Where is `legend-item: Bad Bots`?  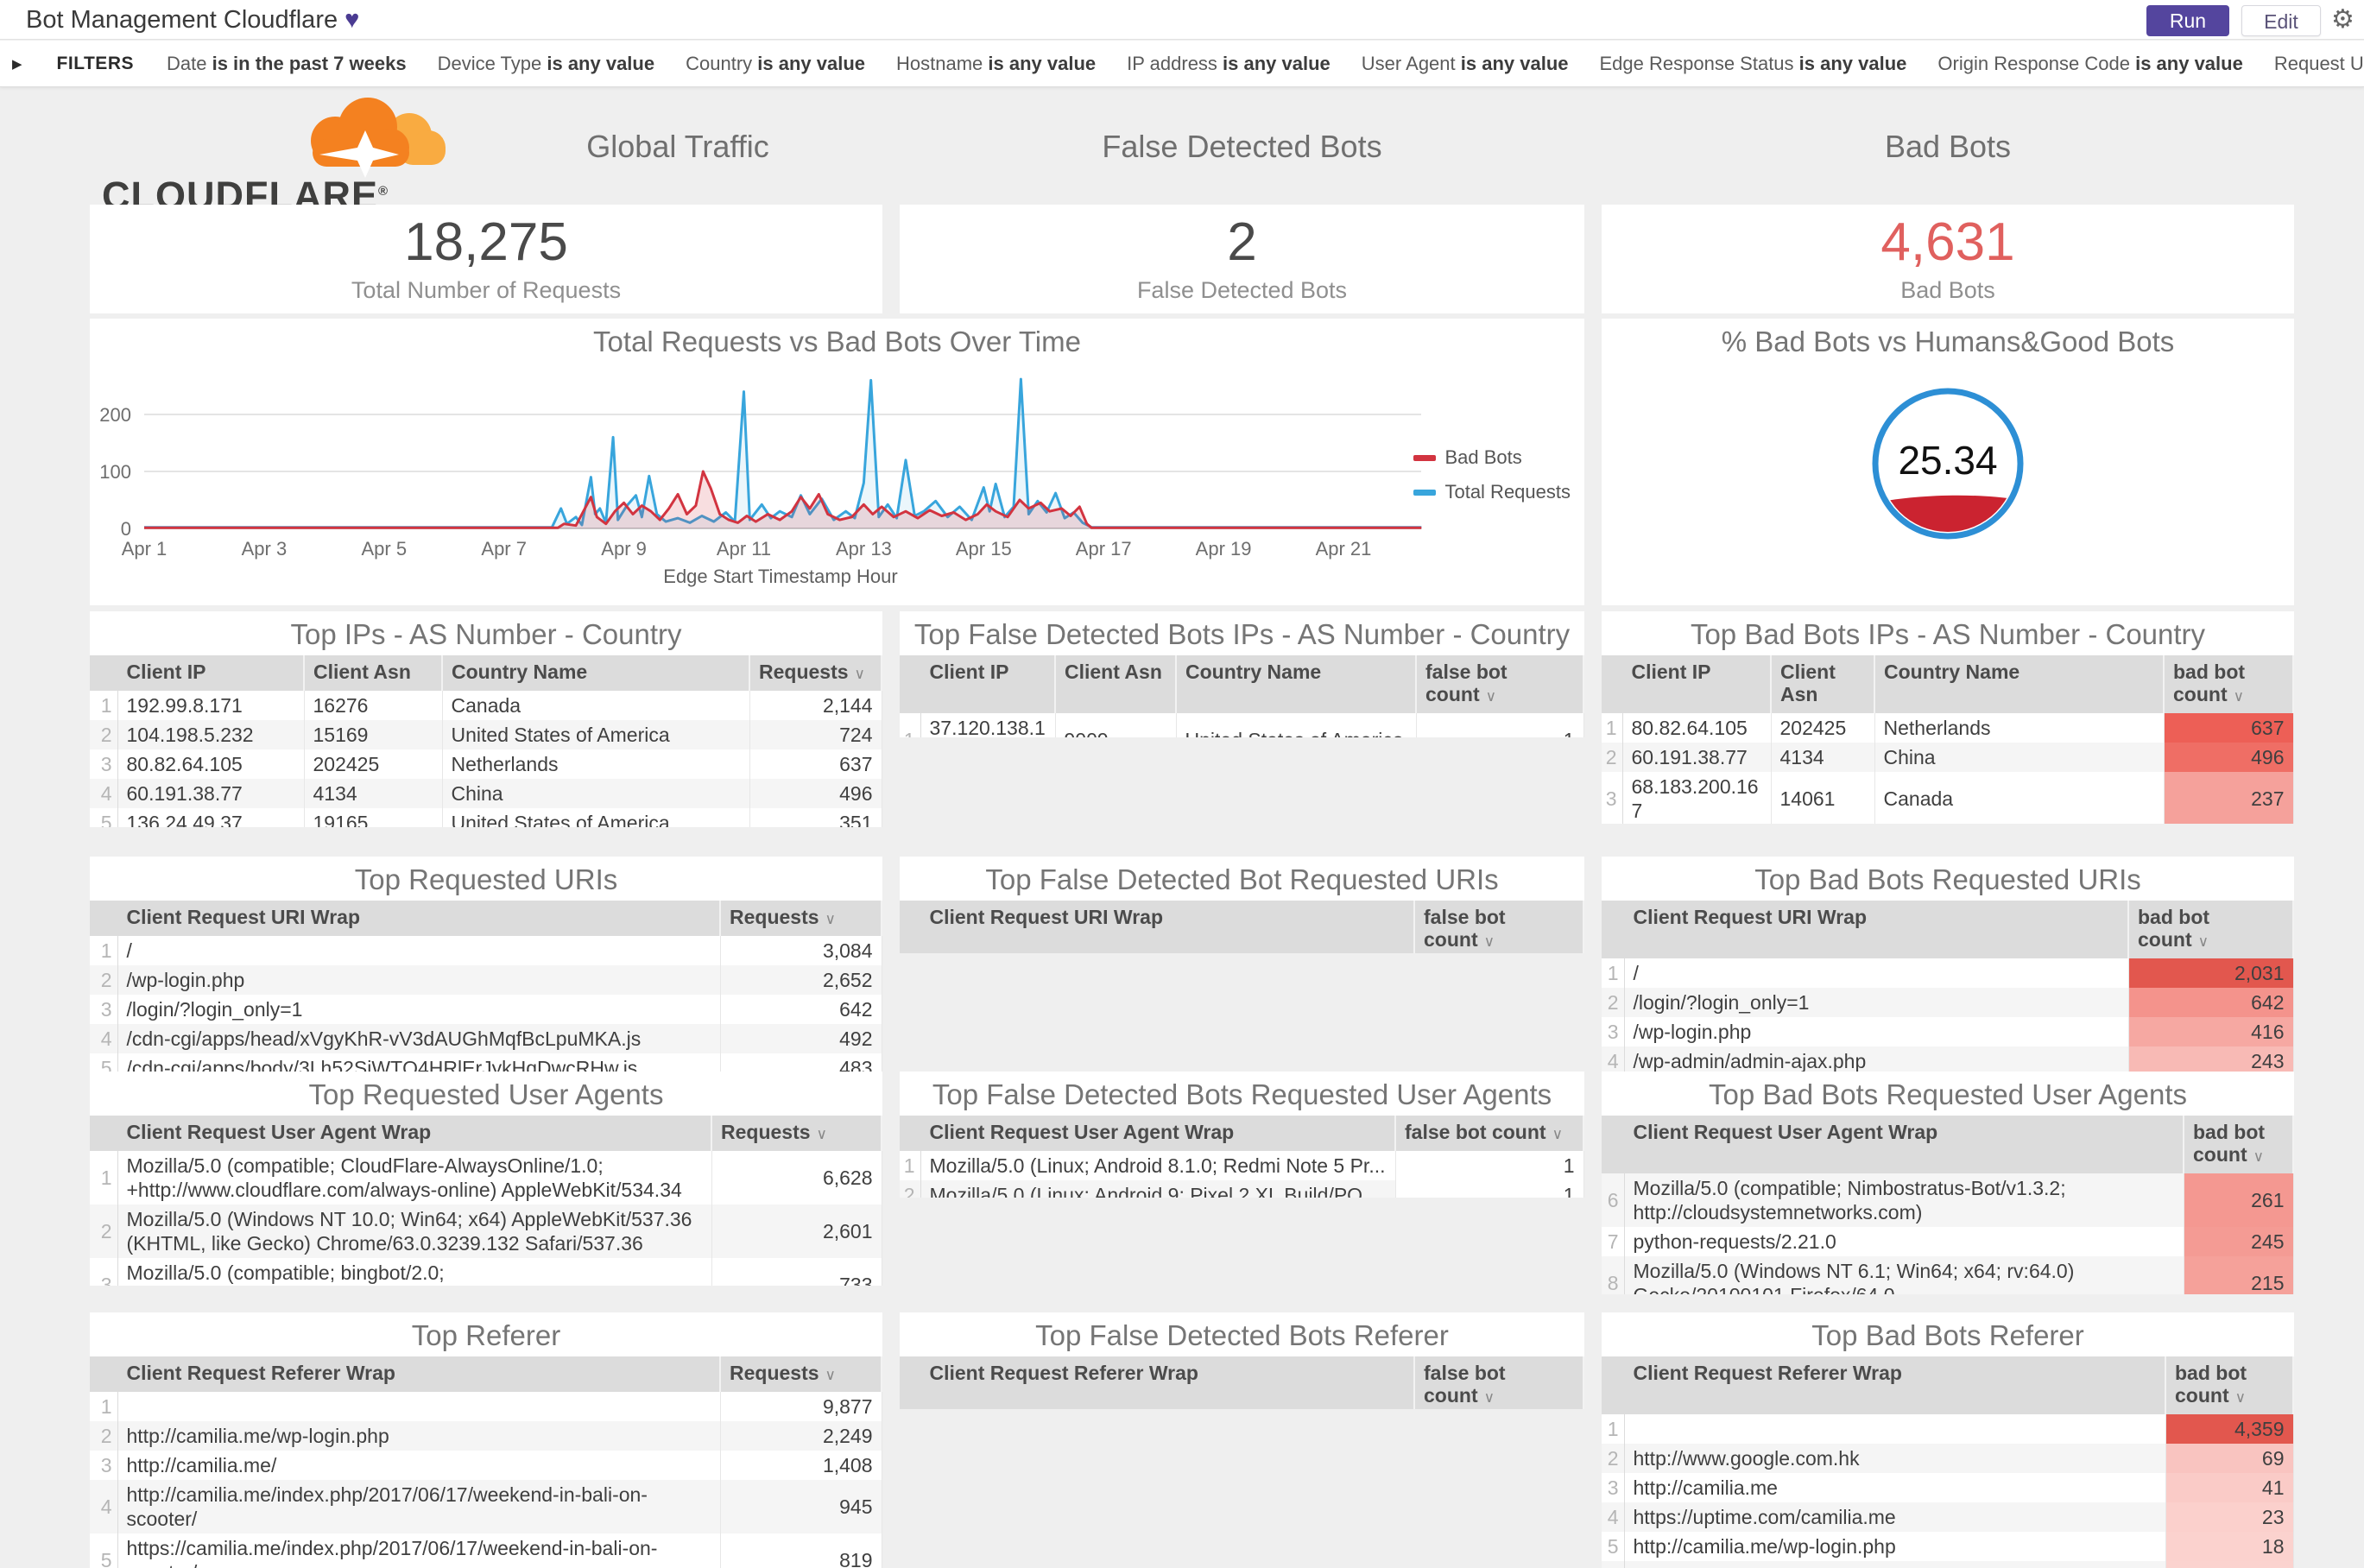
legend-item: Bad Bots is located at coordinates (1492, 458).